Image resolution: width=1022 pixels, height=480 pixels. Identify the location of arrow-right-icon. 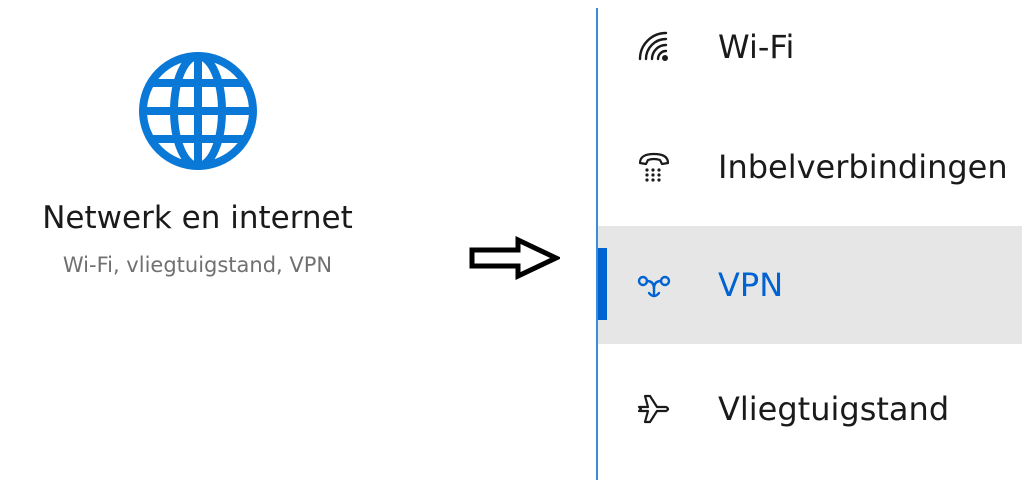
(514, 258).